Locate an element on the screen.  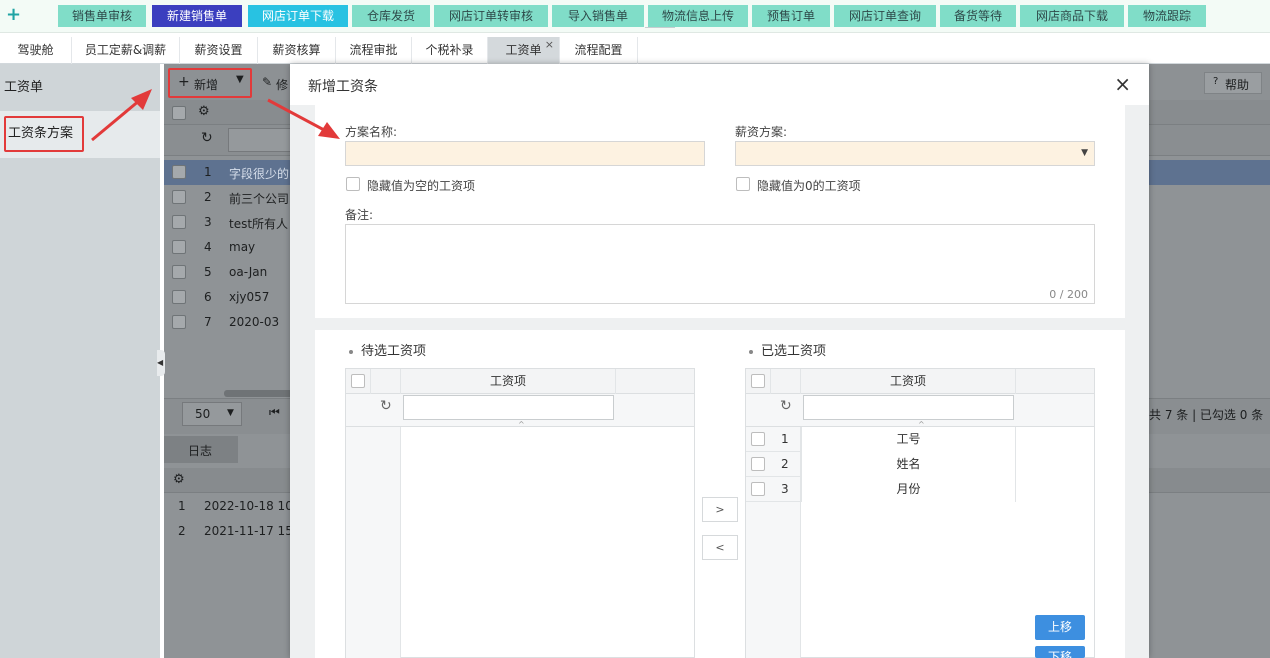
tab-flow-config: 流程配置 is located at coordinates (599, 50).